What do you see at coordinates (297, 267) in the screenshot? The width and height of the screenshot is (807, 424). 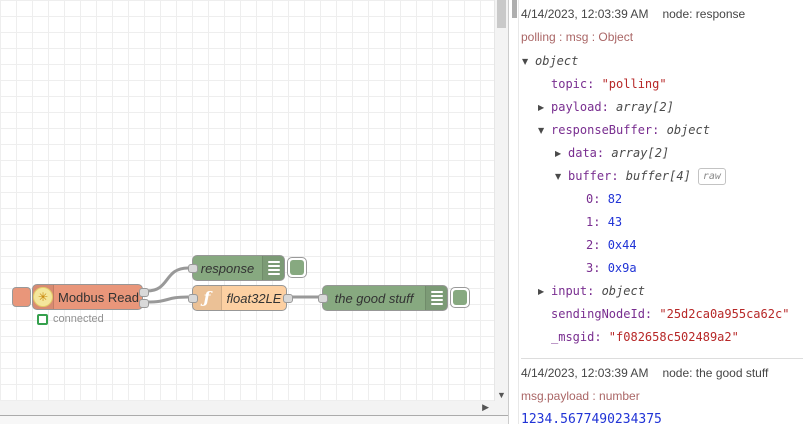 I see `response-debug-toggle-button` at bounding box center [297, 267].